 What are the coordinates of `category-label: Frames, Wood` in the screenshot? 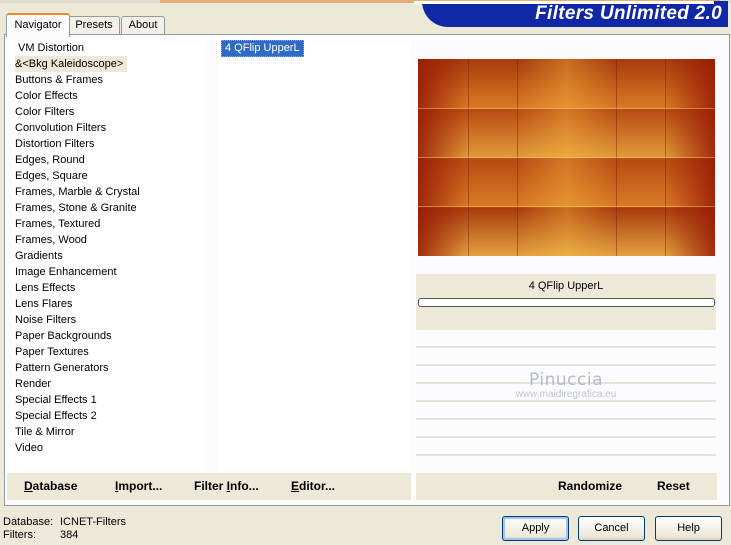 It's located at (51, 240).